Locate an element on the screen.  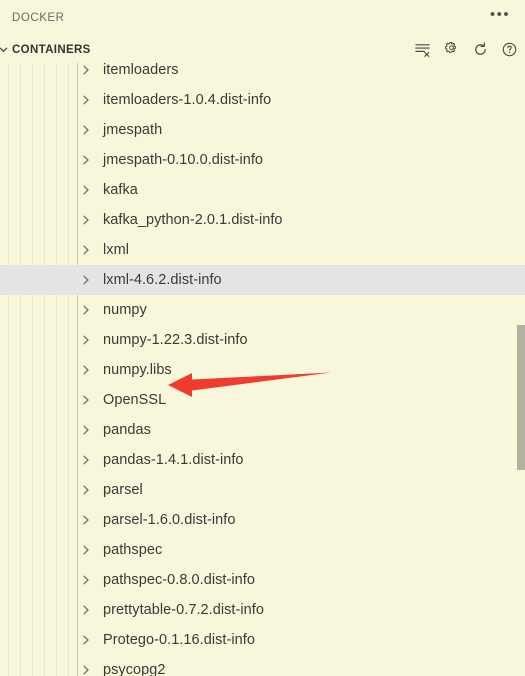
tree-row-label: pathspec is located at coordinates (133, 550).